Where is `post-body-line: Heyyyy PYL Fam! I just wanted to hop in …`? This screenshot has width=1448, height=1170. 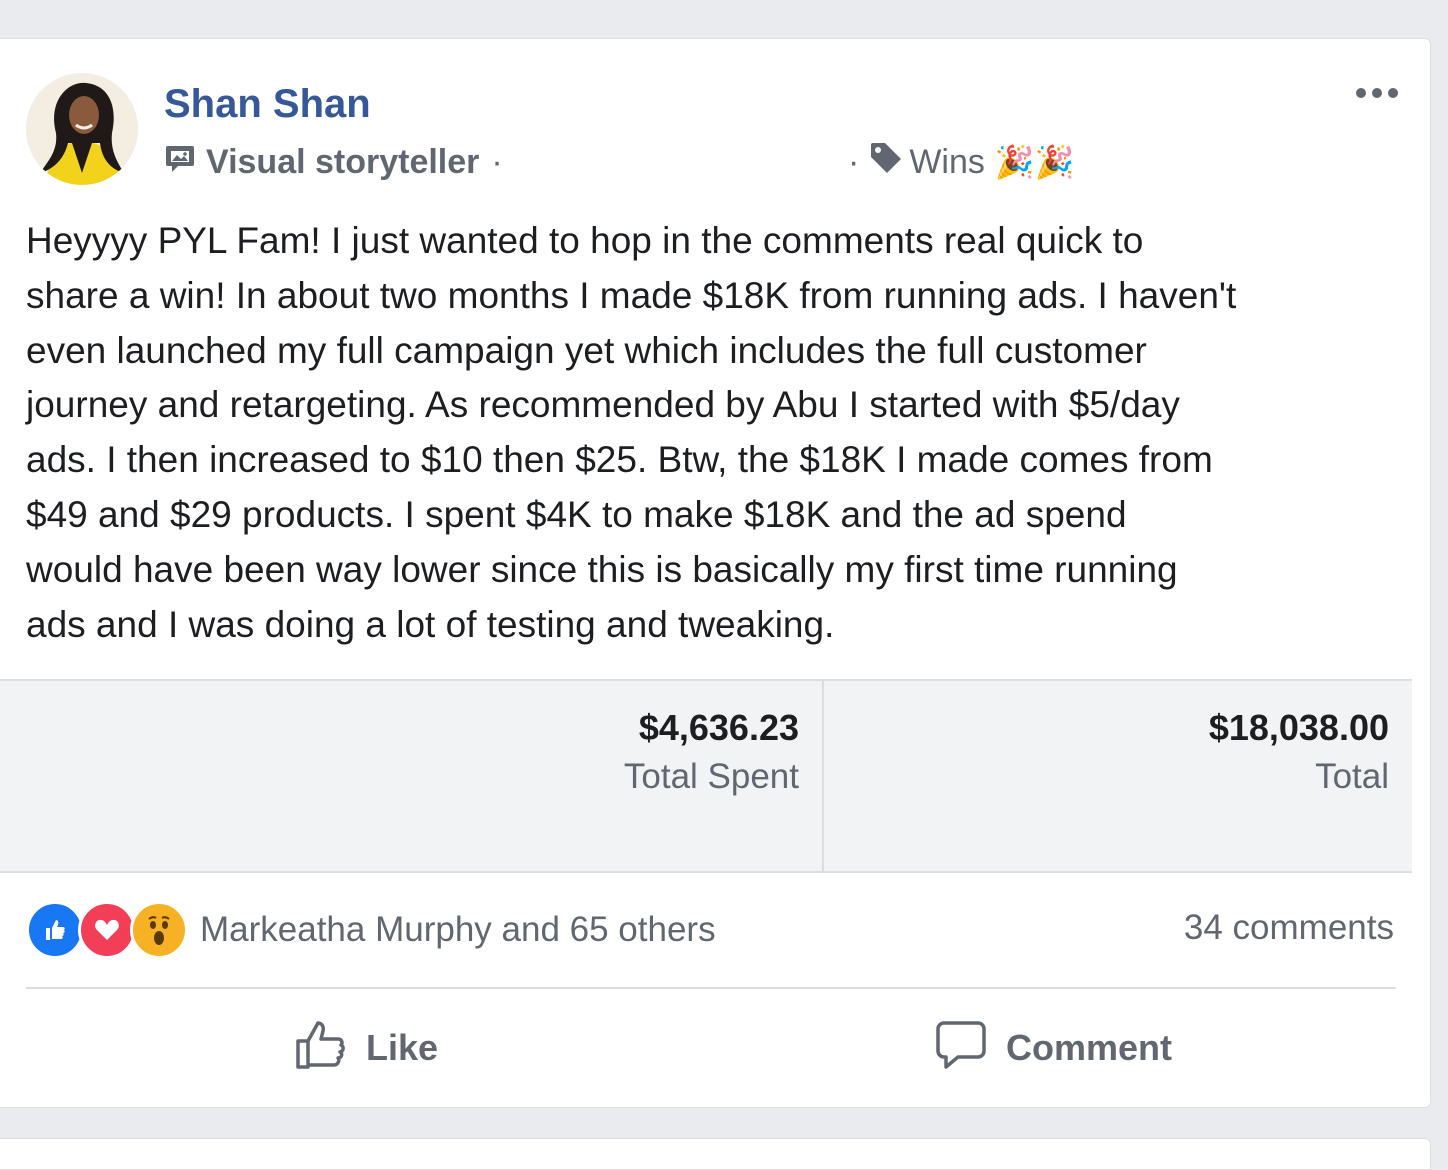
post-body-line: Heyyyy PYL Fam! I just wanted to hop in … is located at coordinates (585, 240).